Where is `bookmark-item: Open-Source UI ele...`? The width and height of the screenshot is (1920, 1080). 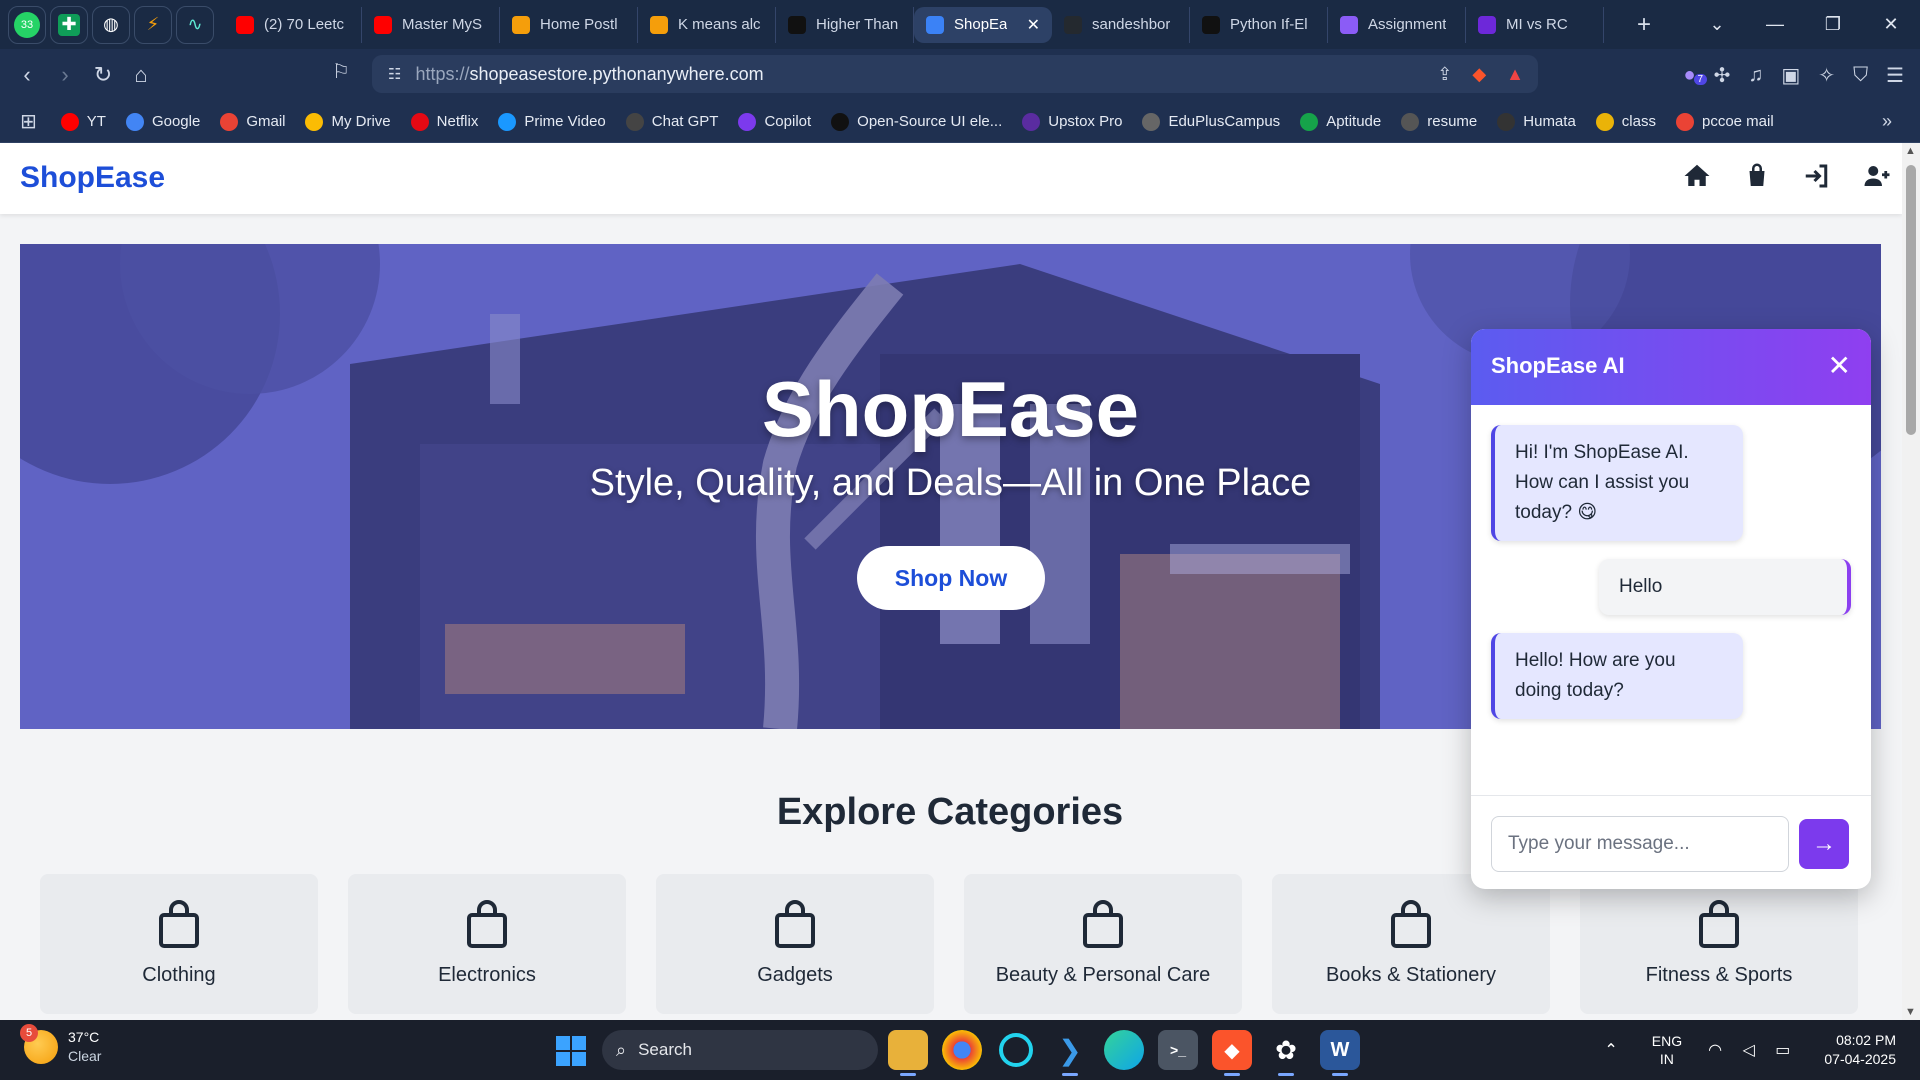 bookmark-item: Open-Source UI ele... is located at coordinates (916, 121).